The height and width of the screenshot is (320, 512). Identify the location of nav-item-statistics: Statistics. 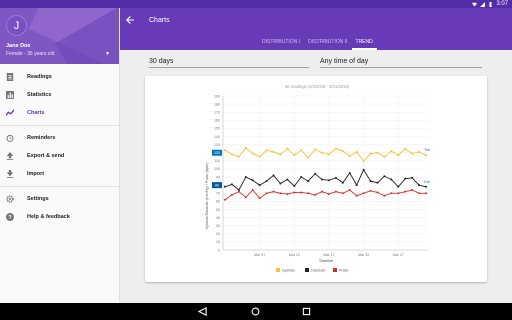
(59, 95).